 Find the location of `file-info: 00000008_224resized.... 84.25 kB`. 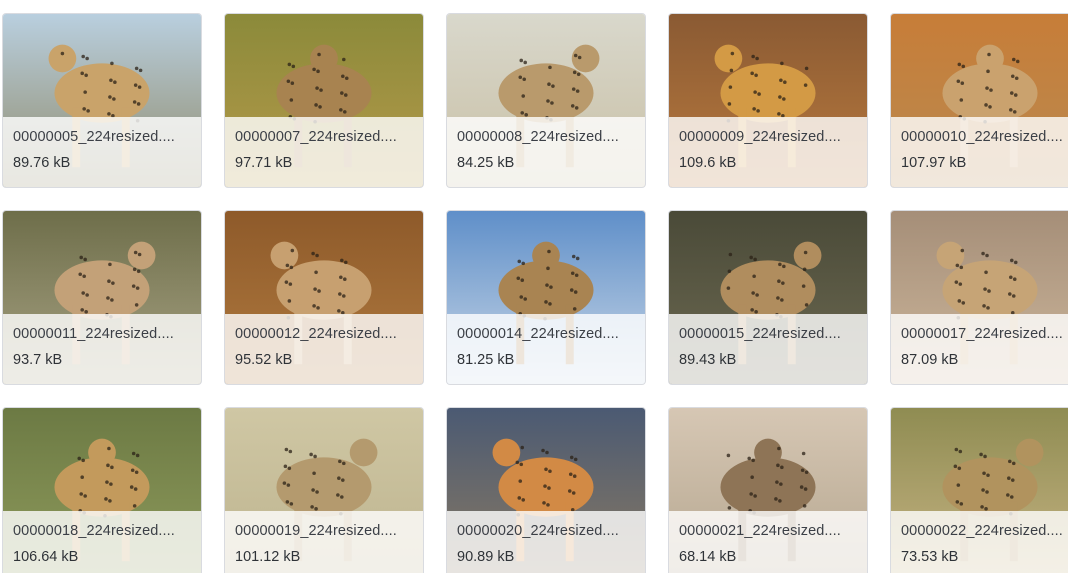

file-info: 00000008_224resized.... 84.25 kB is located at coordinates (546, 152).